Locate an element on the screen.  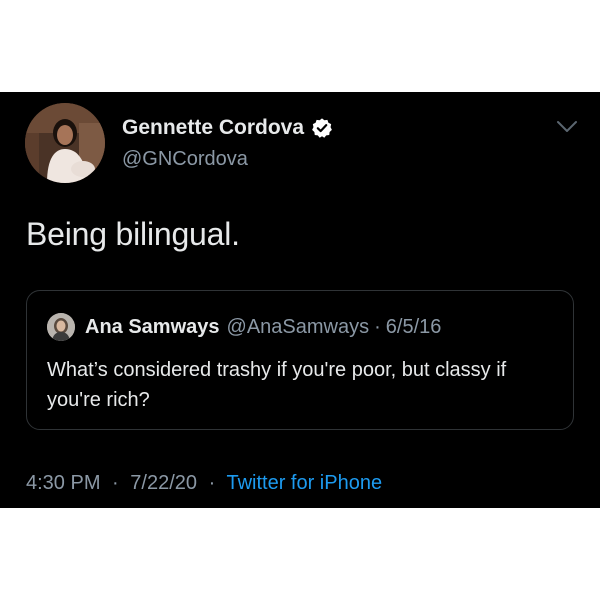
chevron-down-icon is located at coordinates (567, 127).